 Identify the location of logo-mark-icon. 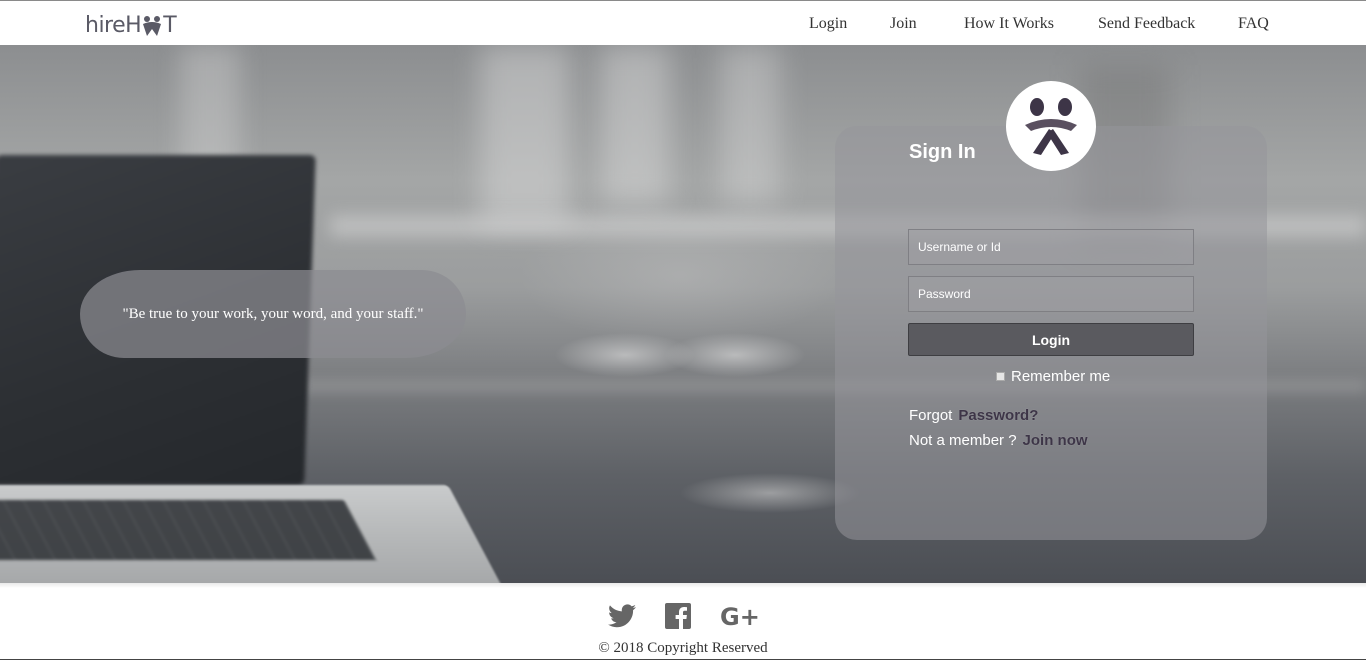
(152, 26).